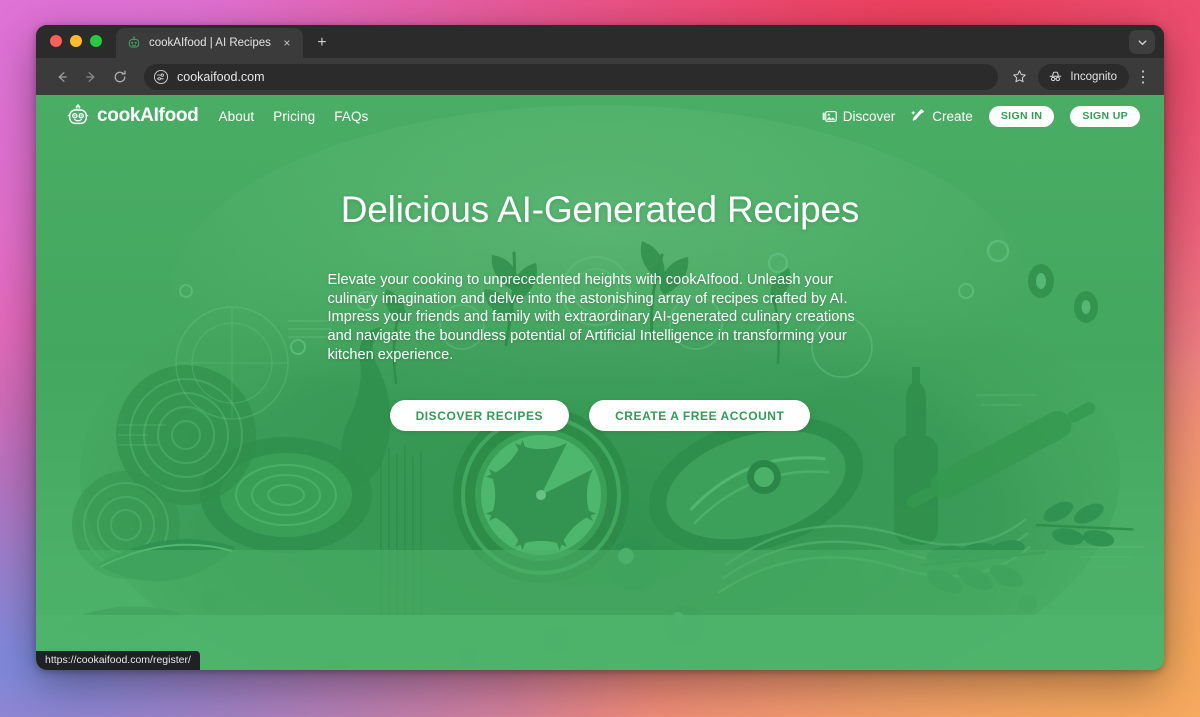 This screenshot has width=1200, height=717. Describe the element at coordinates (829, 116) in the screenshot. I see `images-icon` at that location.